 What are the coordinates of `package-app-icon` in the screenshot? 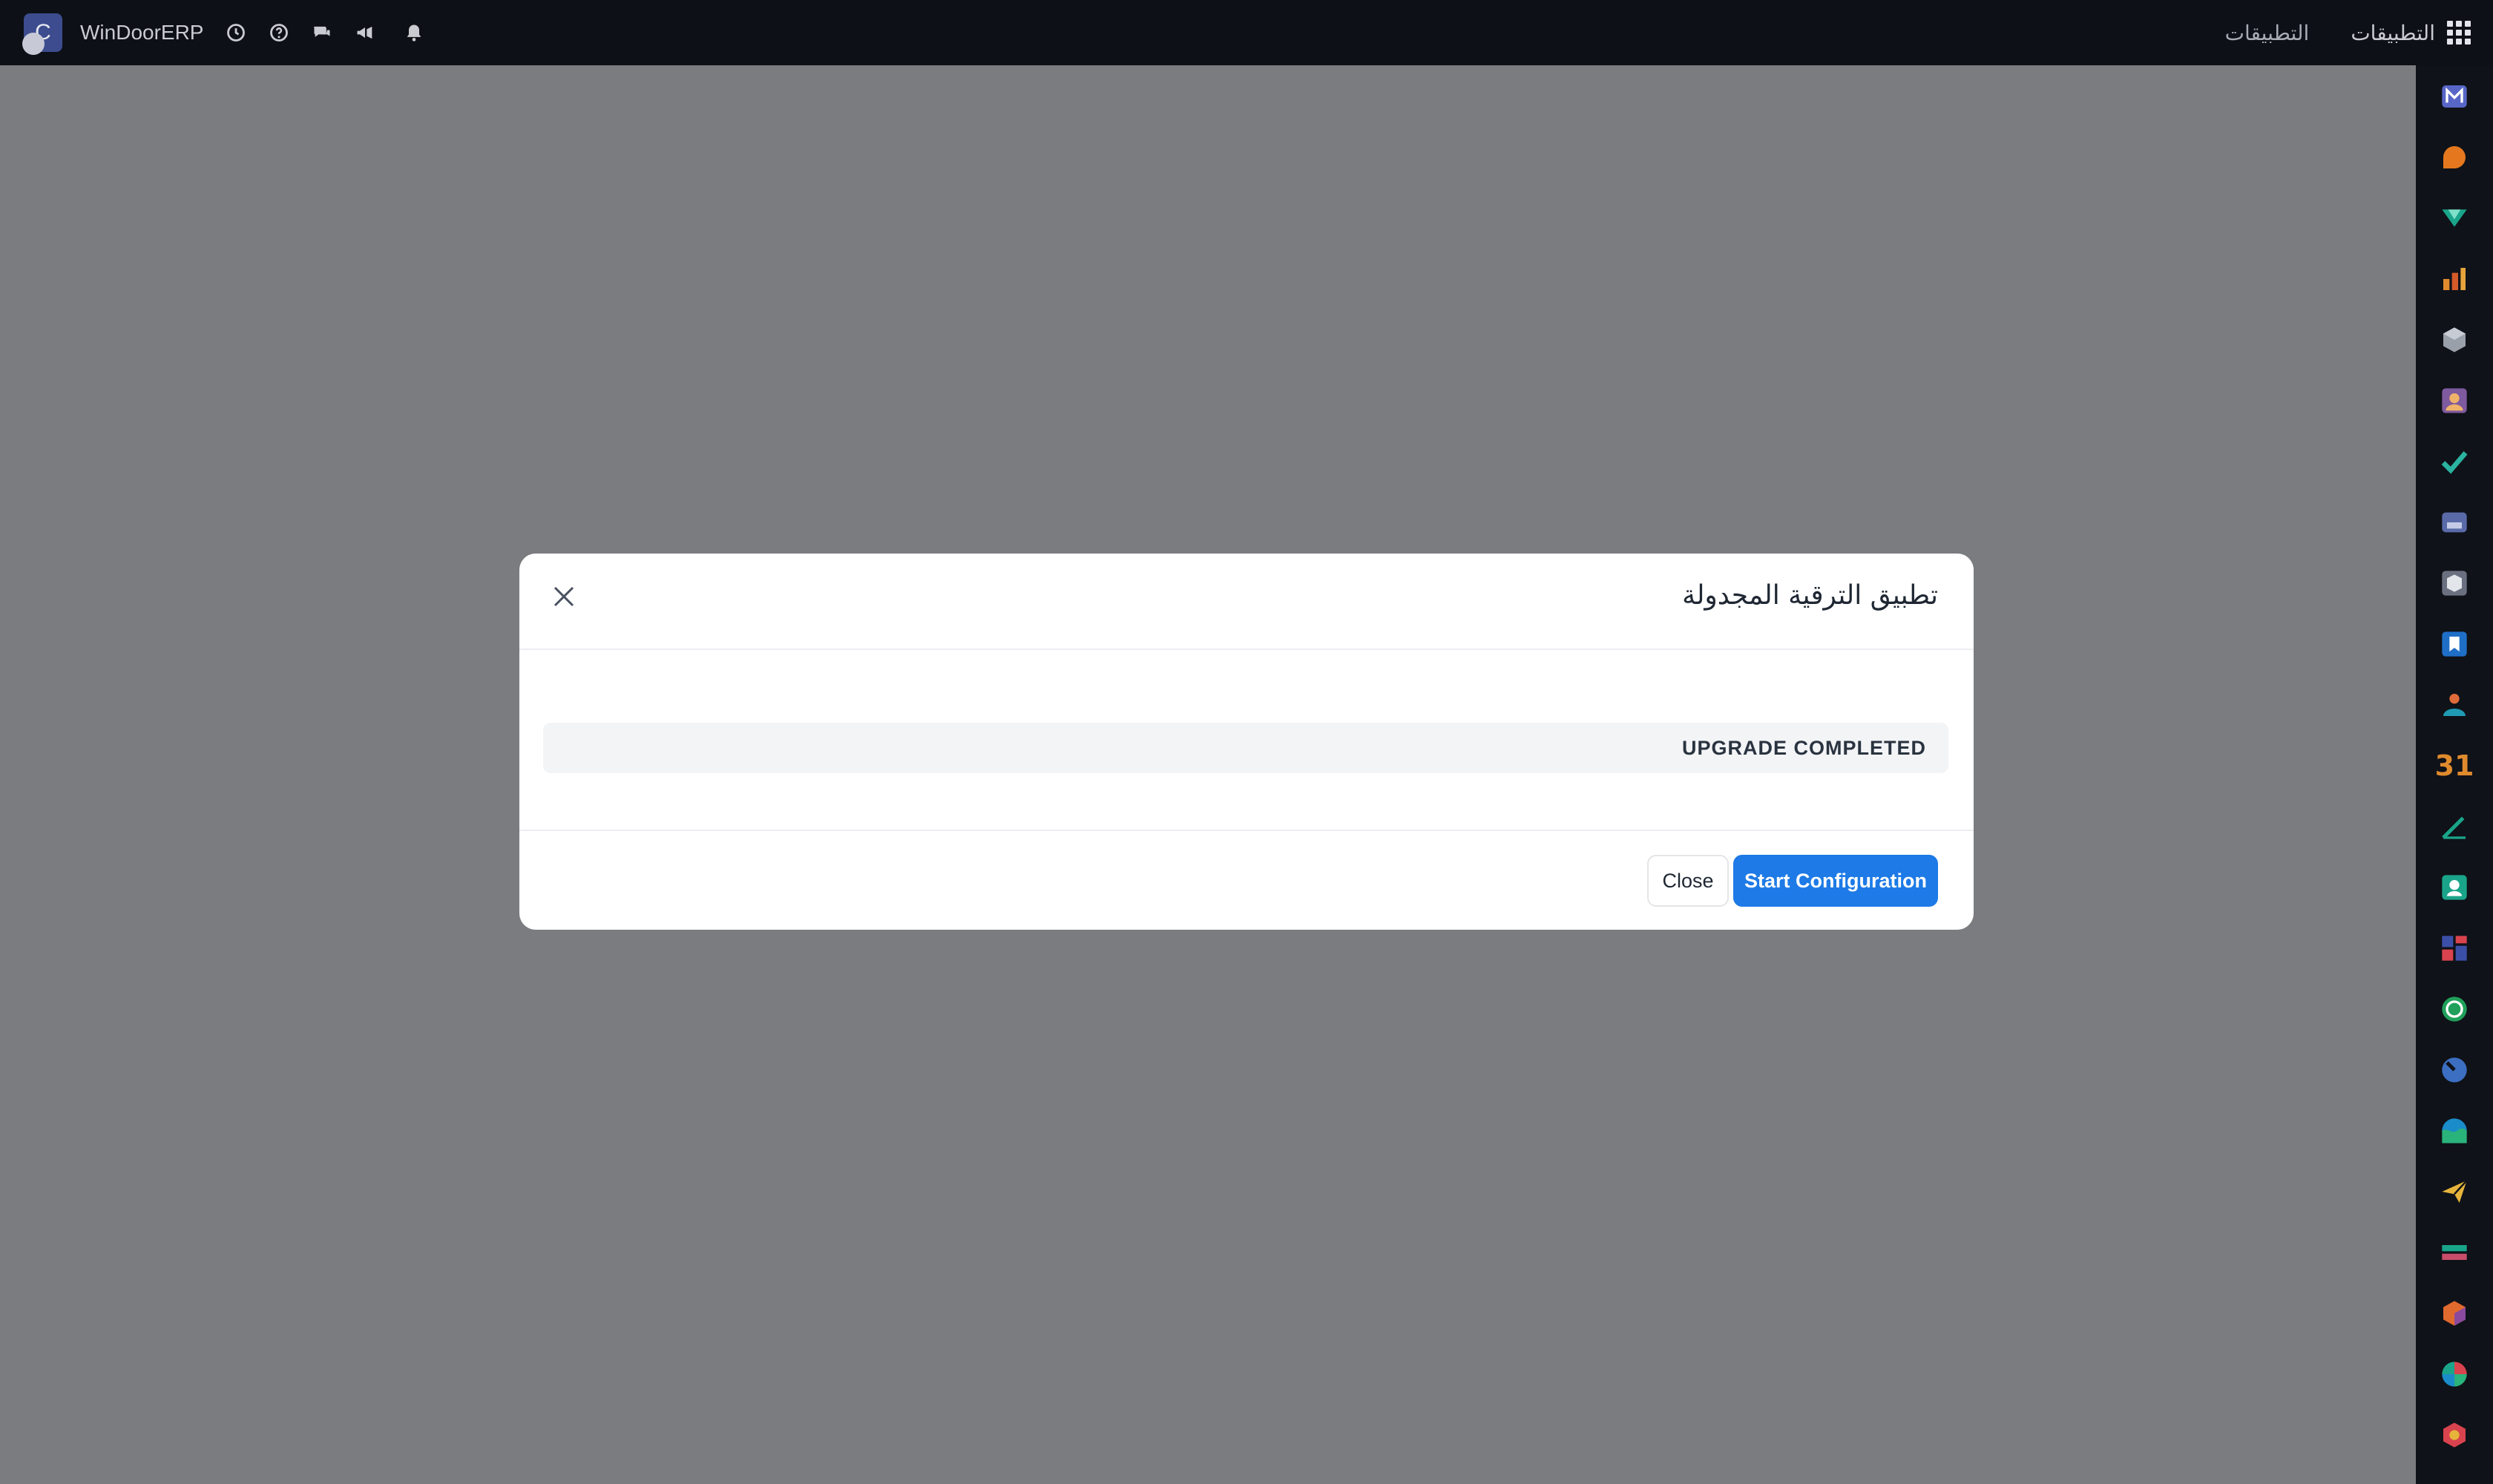 It's located at (2454, 583).